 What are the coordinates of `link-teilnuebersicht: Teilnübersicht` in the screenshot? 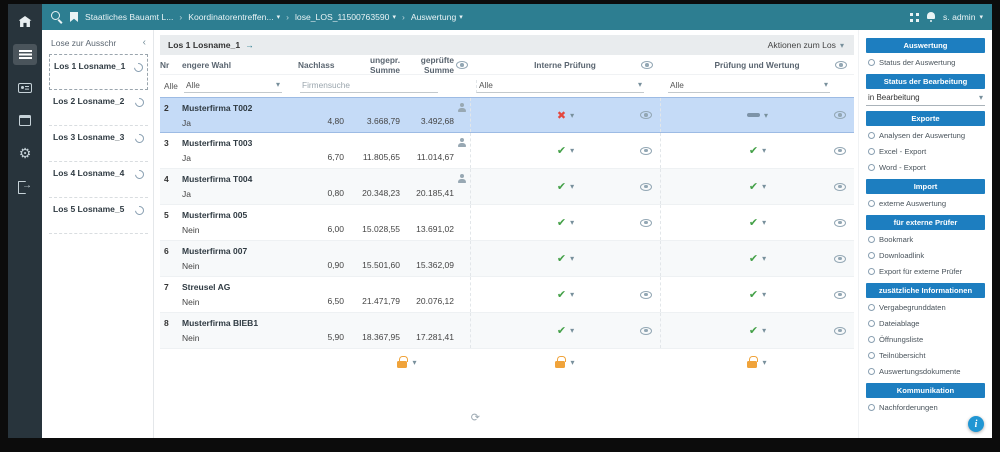 It's located at (925, 355).